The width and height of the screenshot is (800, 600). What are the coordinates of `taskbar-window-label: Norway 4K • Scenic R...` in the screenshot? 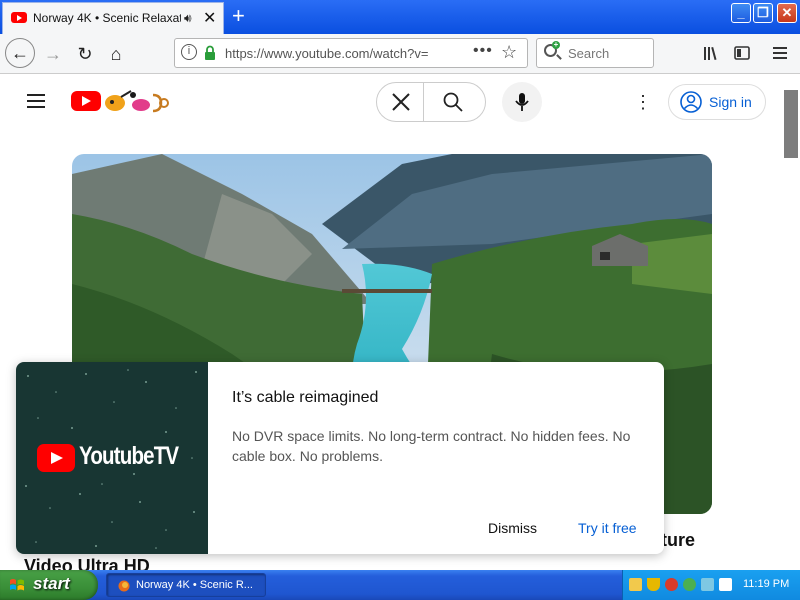 It's located at (194, 585).